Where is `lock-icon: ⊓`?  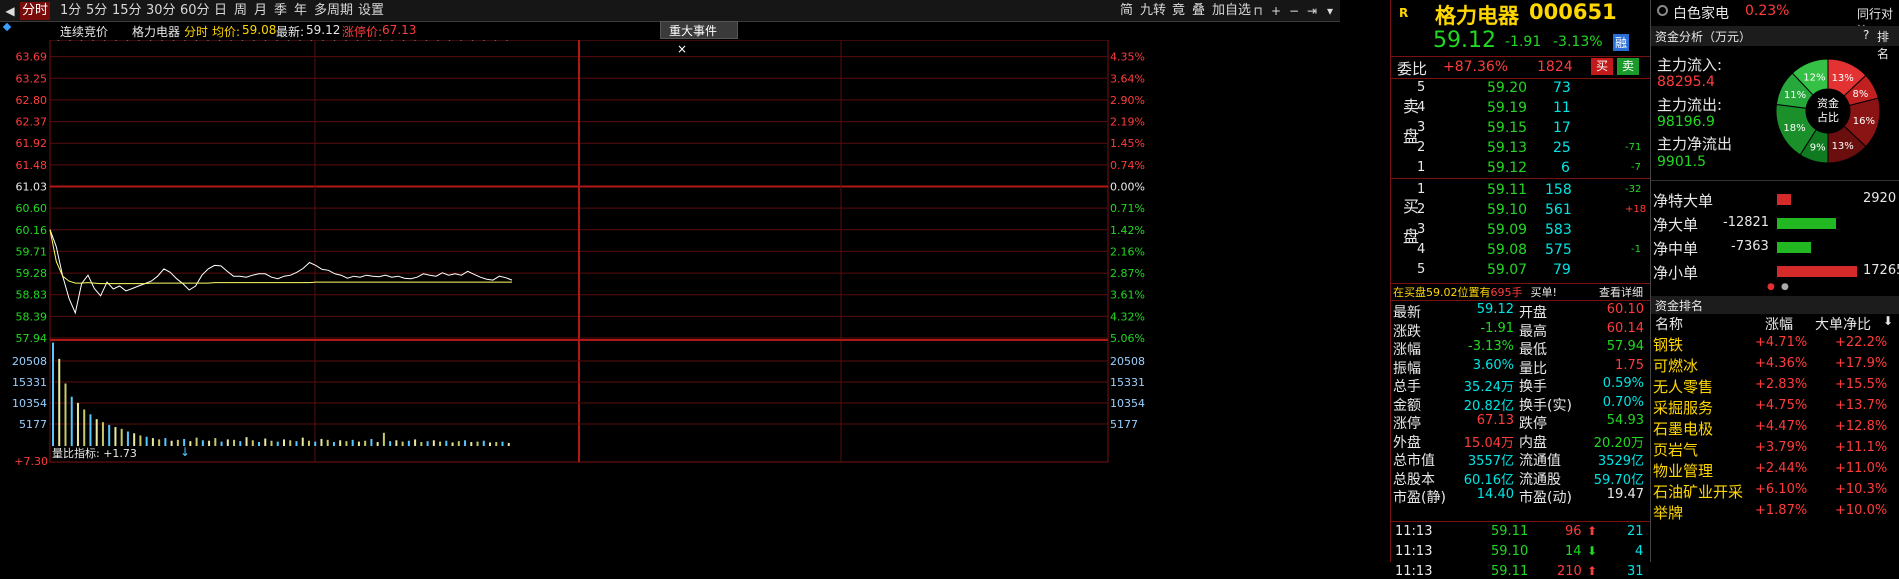
lock-icon: ⊓ is located at coordinates (1258, 11).